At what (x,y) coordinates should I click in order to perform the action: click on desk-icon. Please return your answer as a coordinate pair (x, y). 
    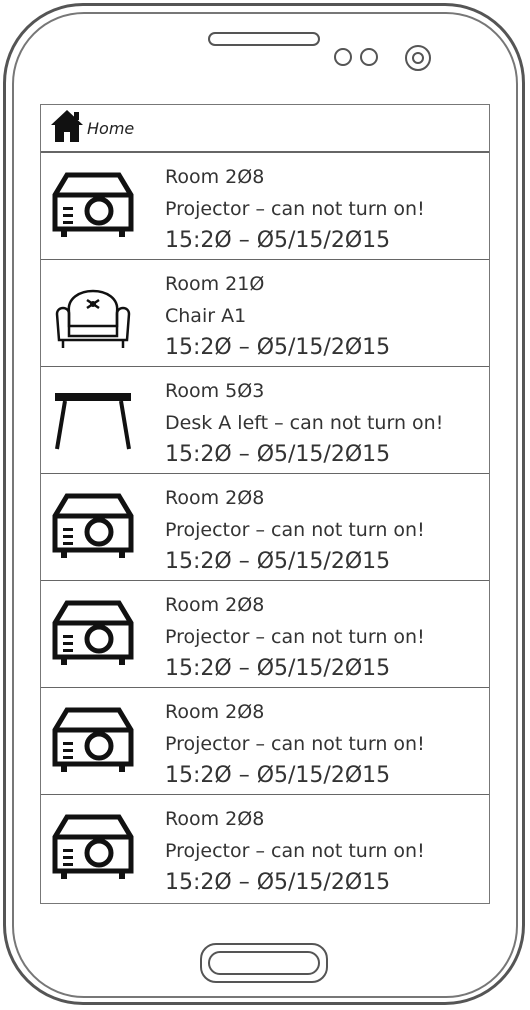
    Looking at the image, I should click on (93, 420).